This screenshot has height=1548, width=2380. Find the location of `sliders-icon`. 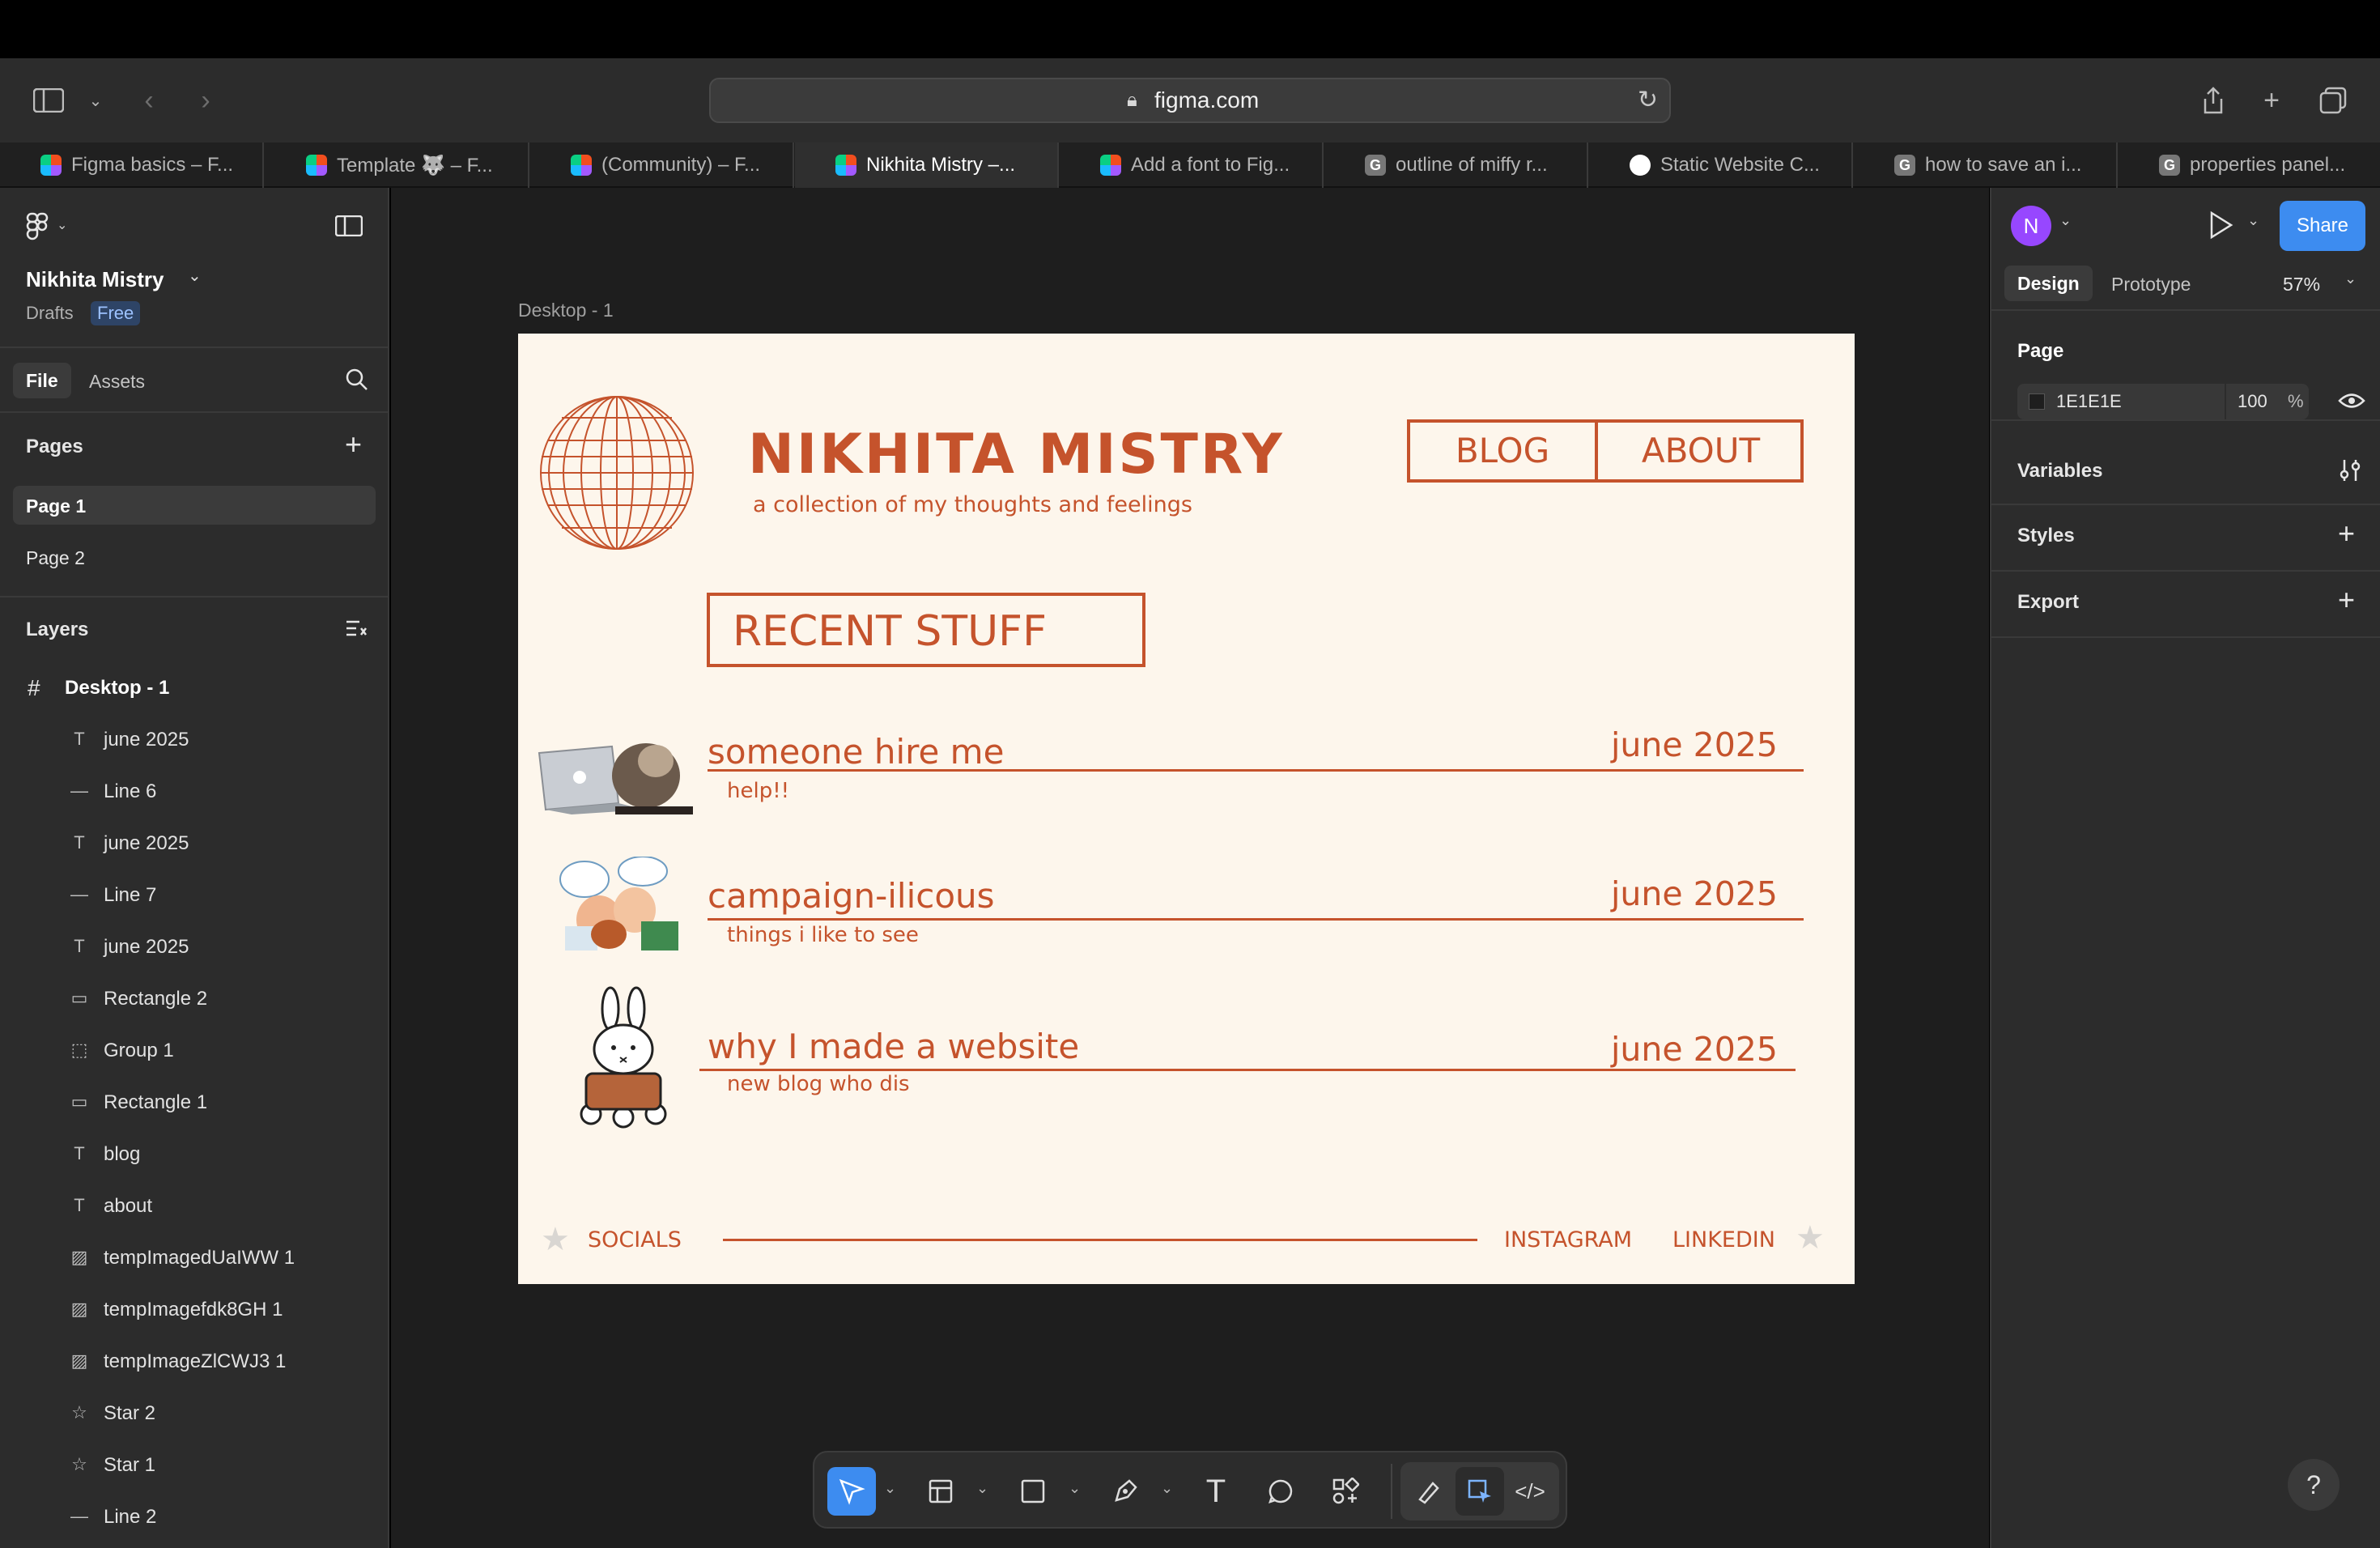

sliders-icon is located at coordinates (2350, 472).